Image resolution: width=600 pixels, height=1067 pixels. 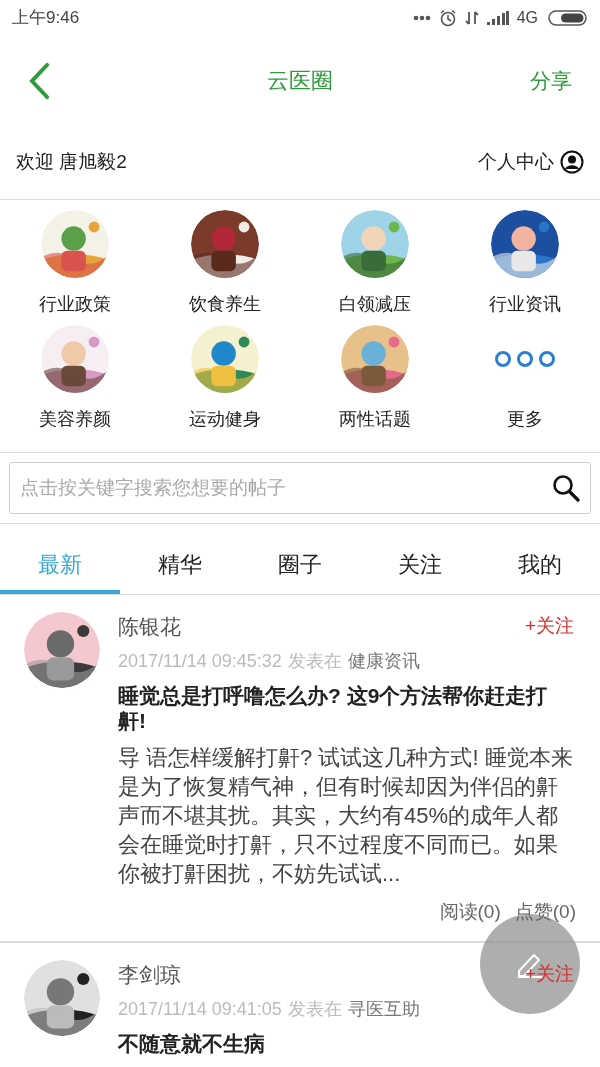 What do you see at coordinates (180, 566) in the screenshot?
I see `tab: 精华` at bounding box center [180, 566].